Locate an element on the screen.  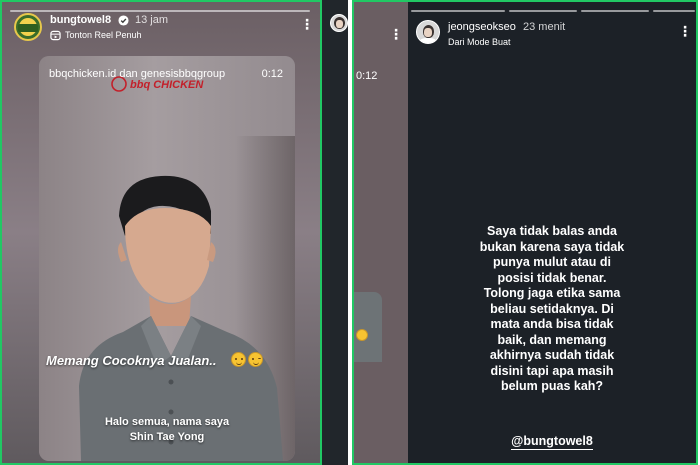
wink-emoji-icon is located at coordinates (255, 359).